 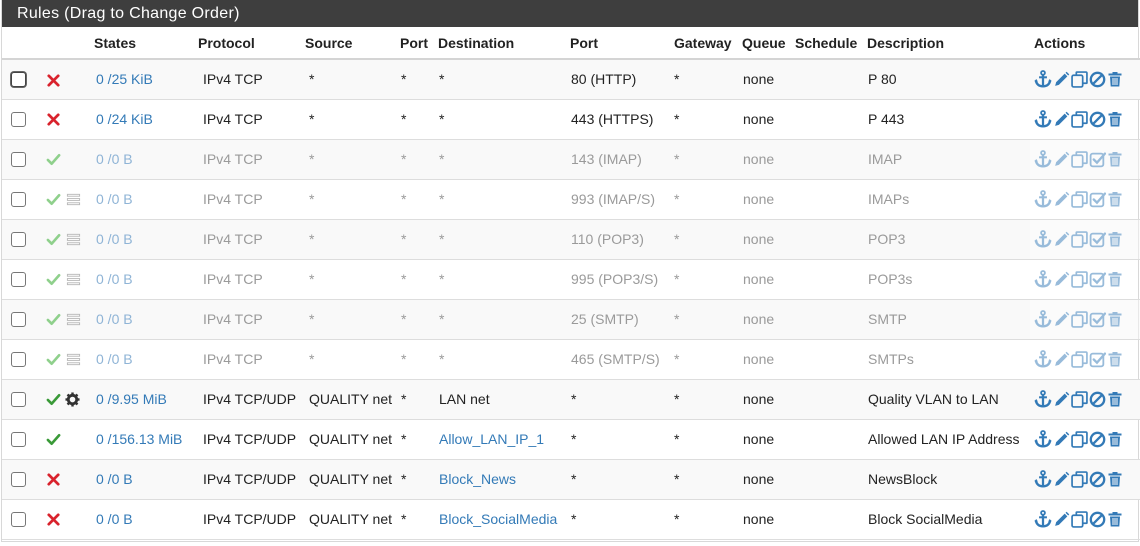 I want to click on rule-row: 0 /0 B IPv4 TCP * * * 143 (IMAP) * none IMAP, so click(x=571, y=159).